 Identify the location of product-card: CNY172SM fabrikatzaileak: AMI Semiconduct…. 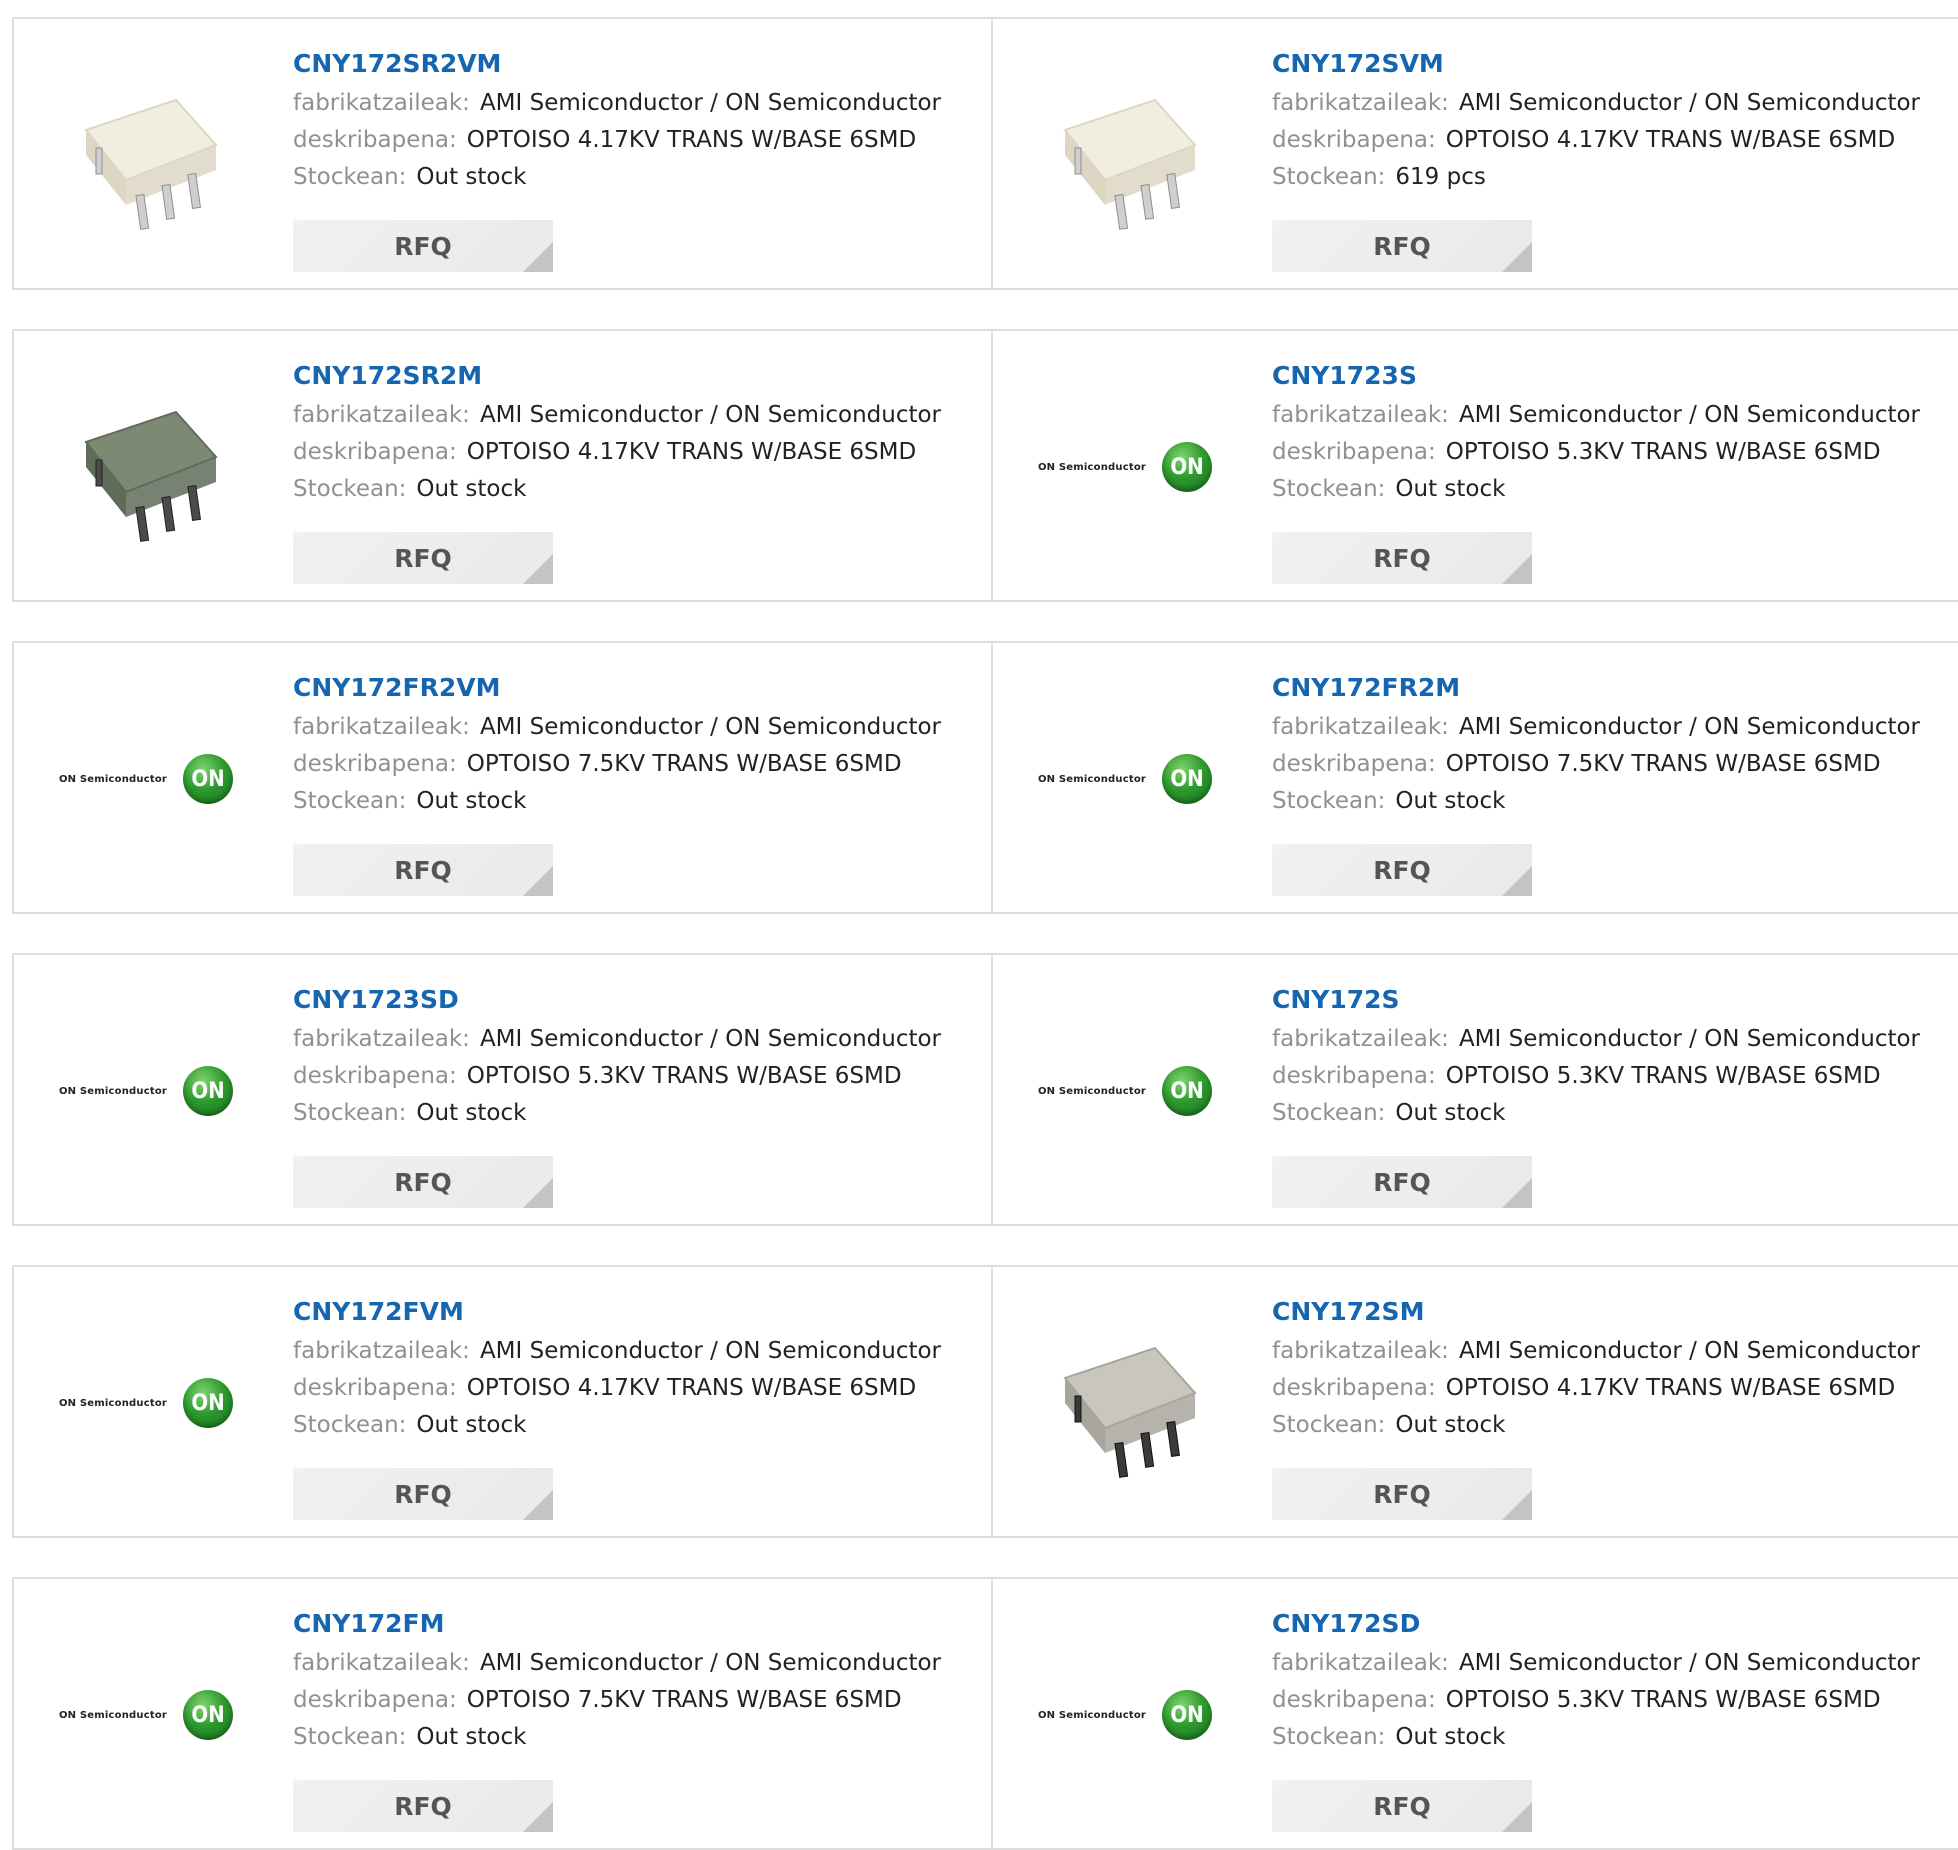
(1474, 1401).